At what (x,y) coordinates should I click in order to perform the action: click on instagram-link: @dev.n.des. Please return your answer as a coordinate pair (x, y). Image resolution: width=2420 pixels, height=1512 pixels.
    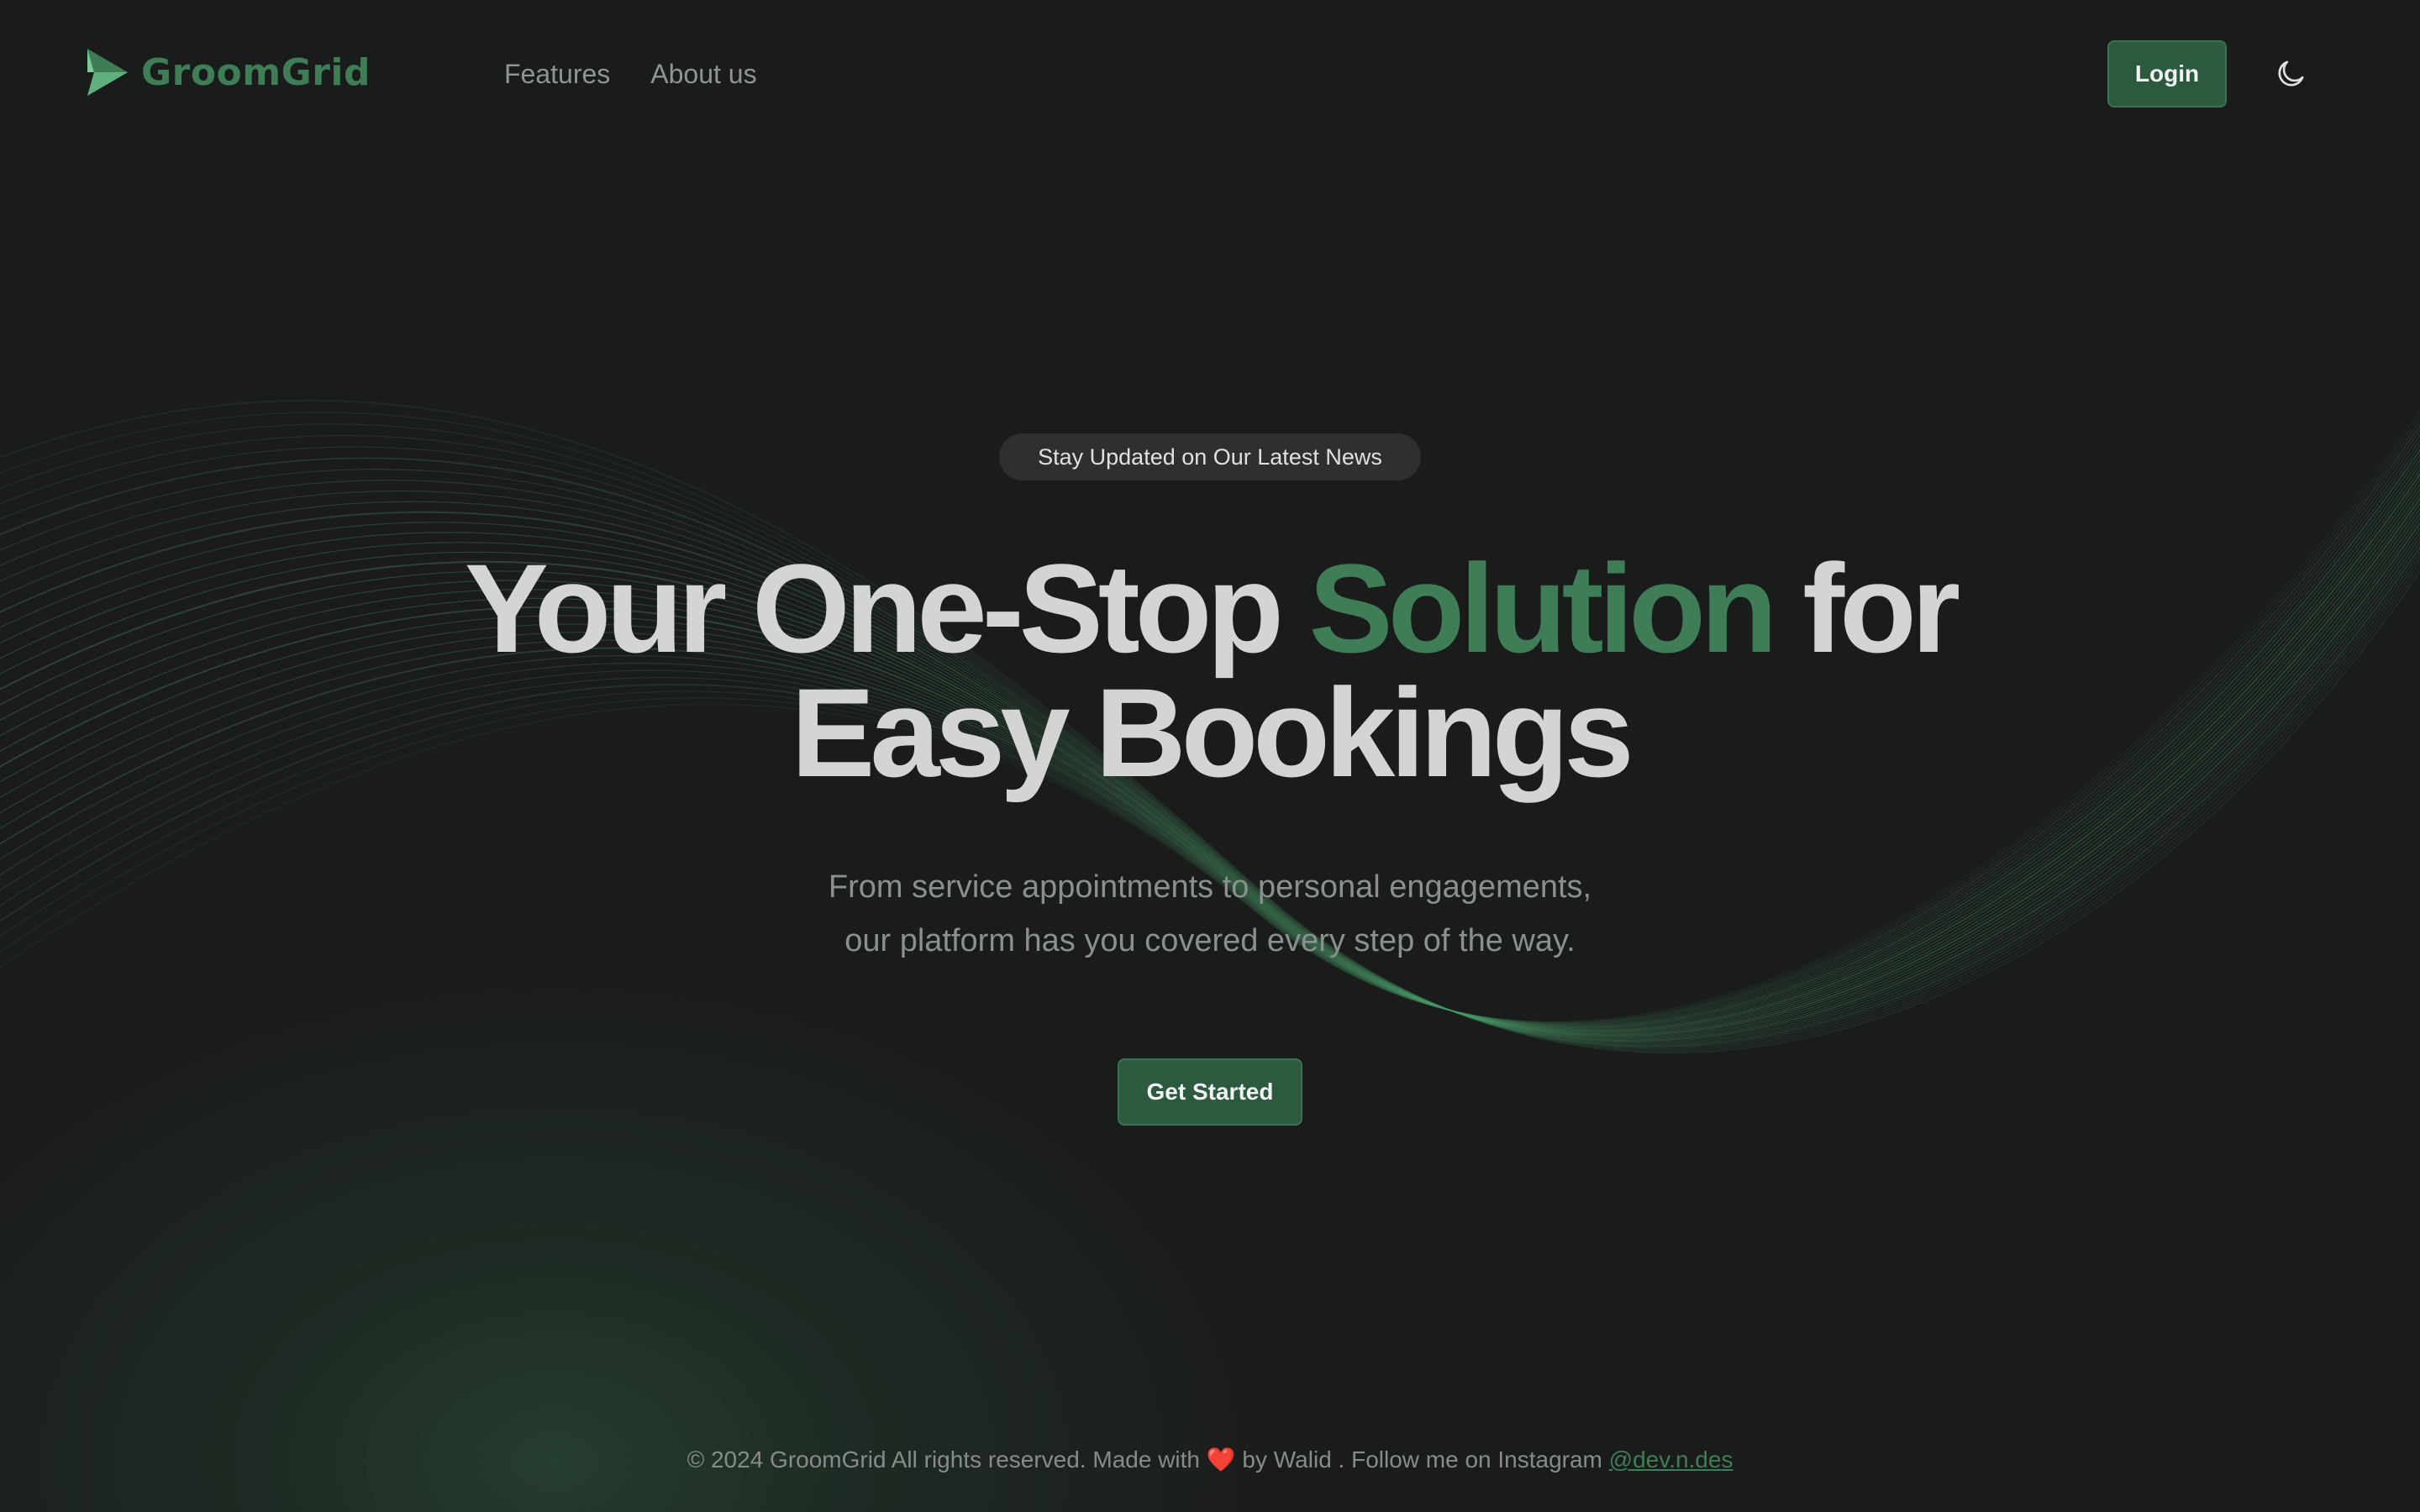
    Looking at the image, I should click on (1671, 1459).